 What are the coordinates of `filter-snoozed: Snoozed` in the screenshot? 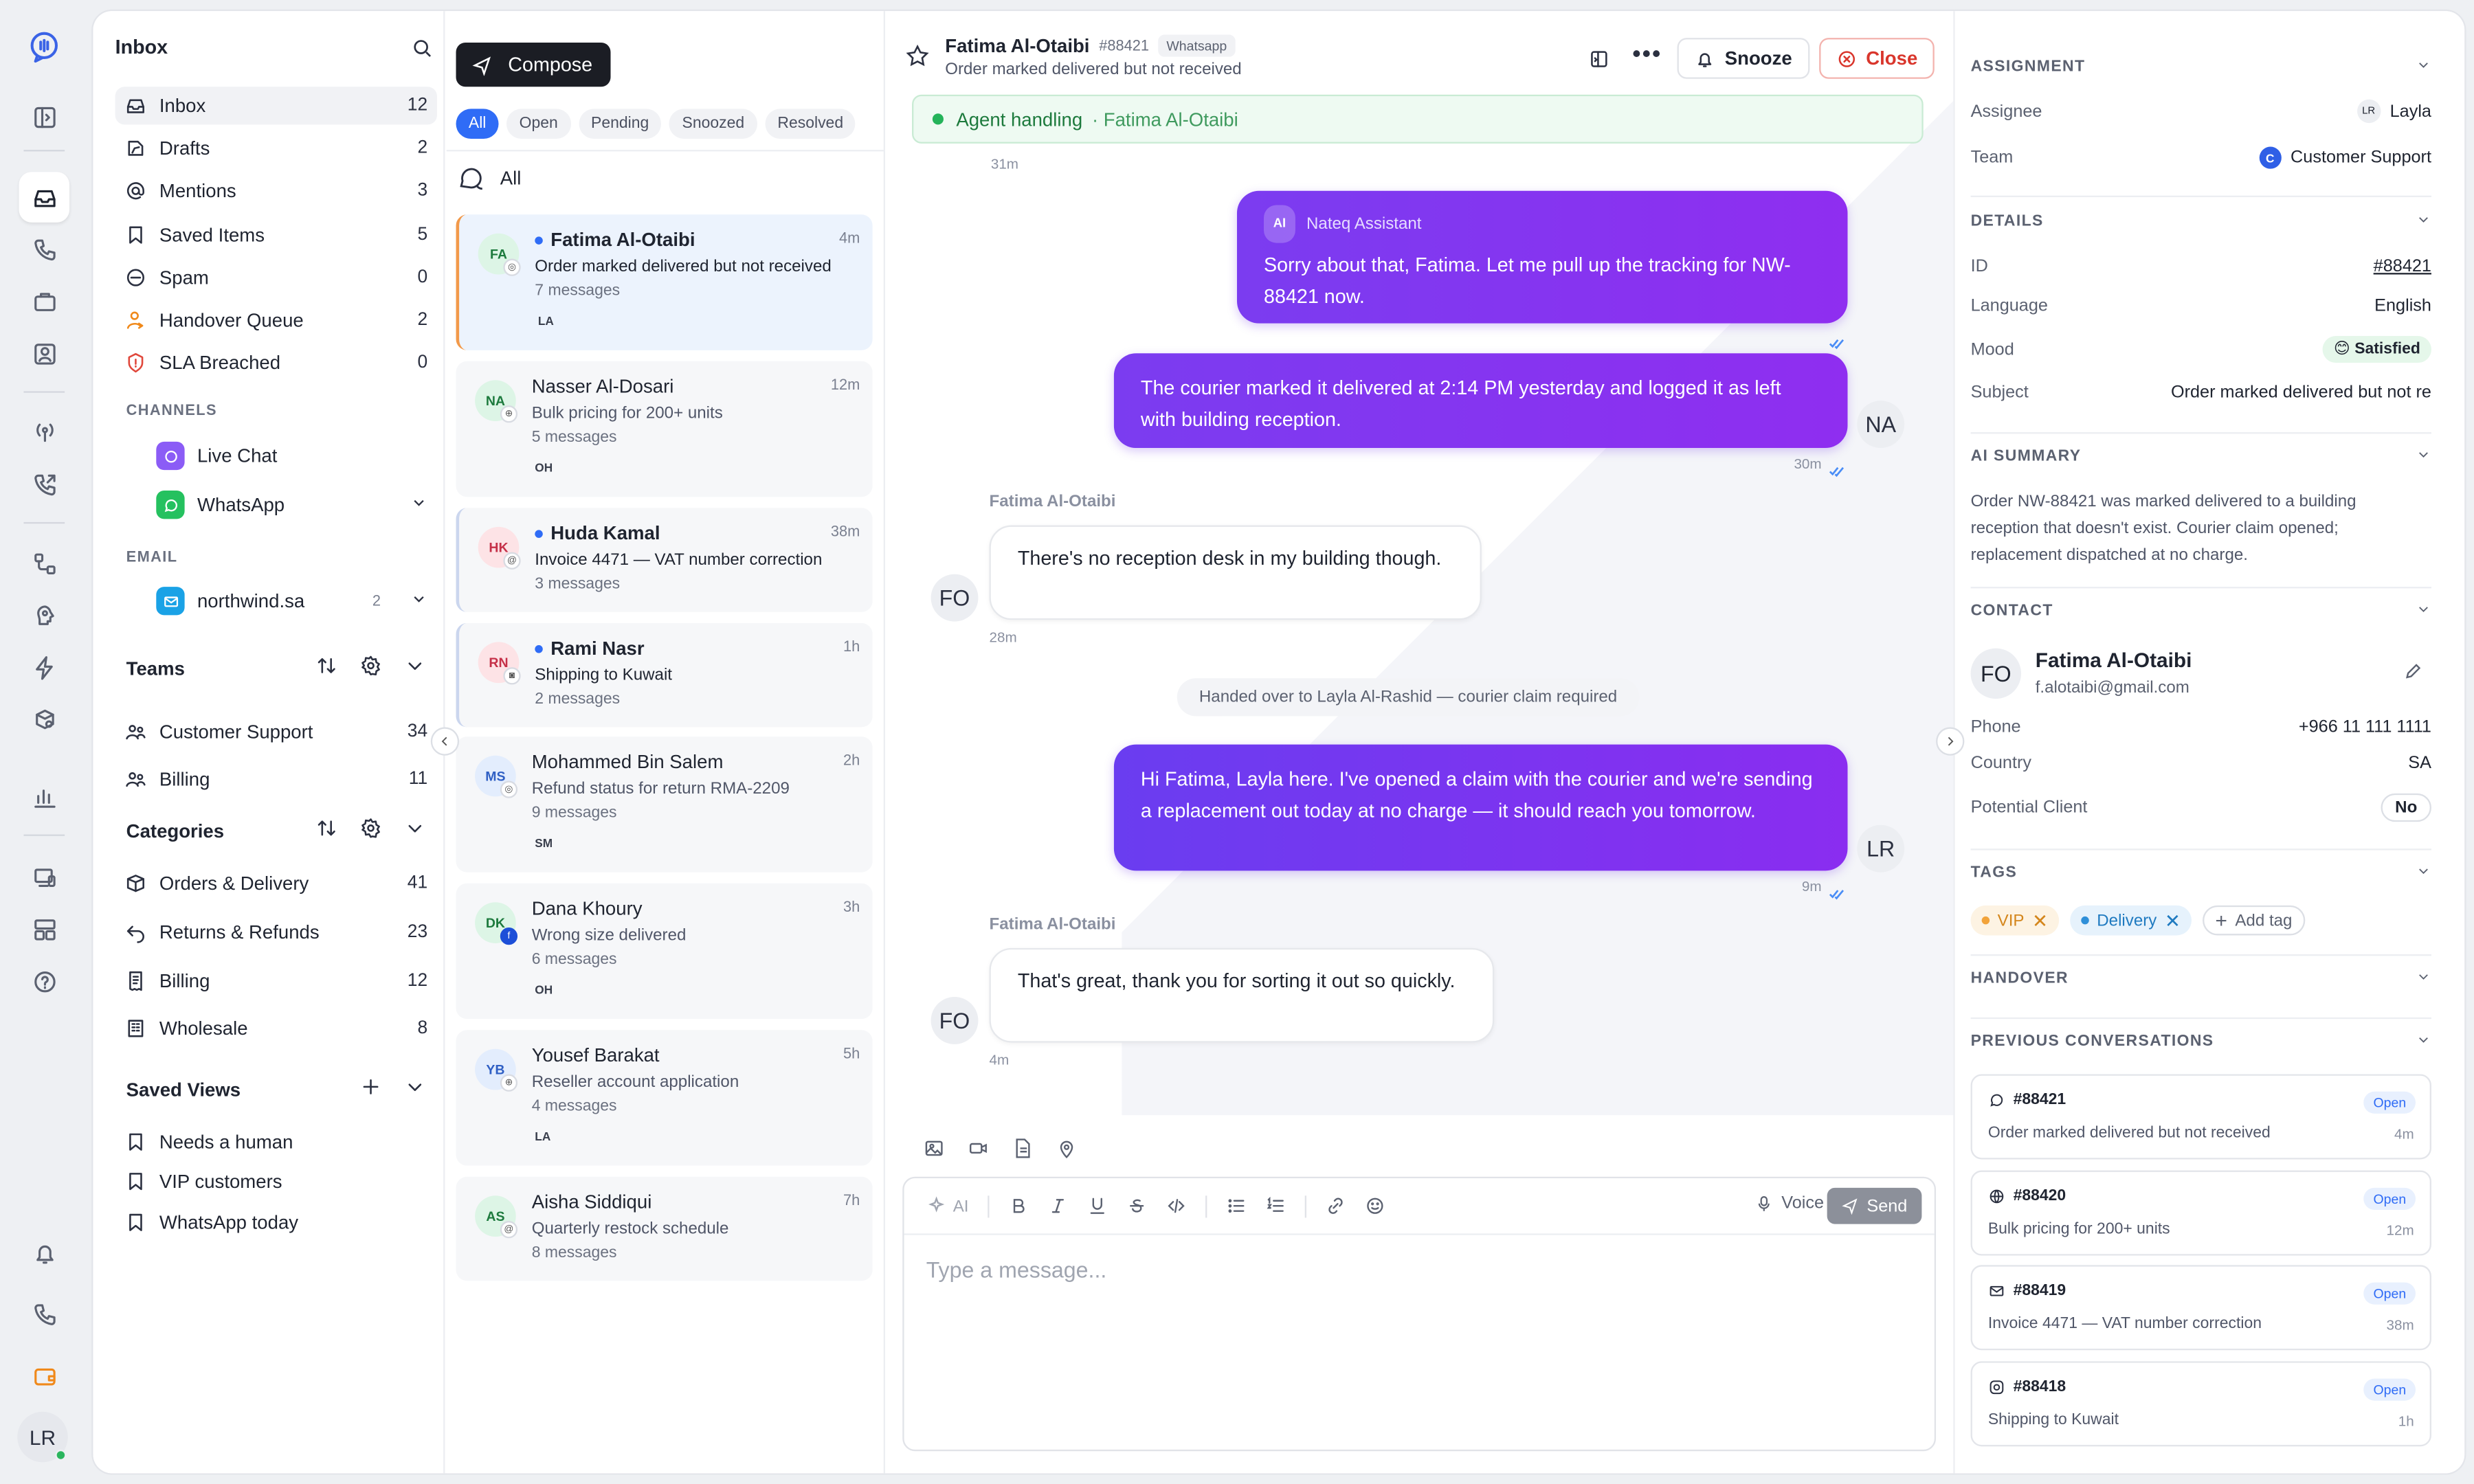 It's located at (713, 124).